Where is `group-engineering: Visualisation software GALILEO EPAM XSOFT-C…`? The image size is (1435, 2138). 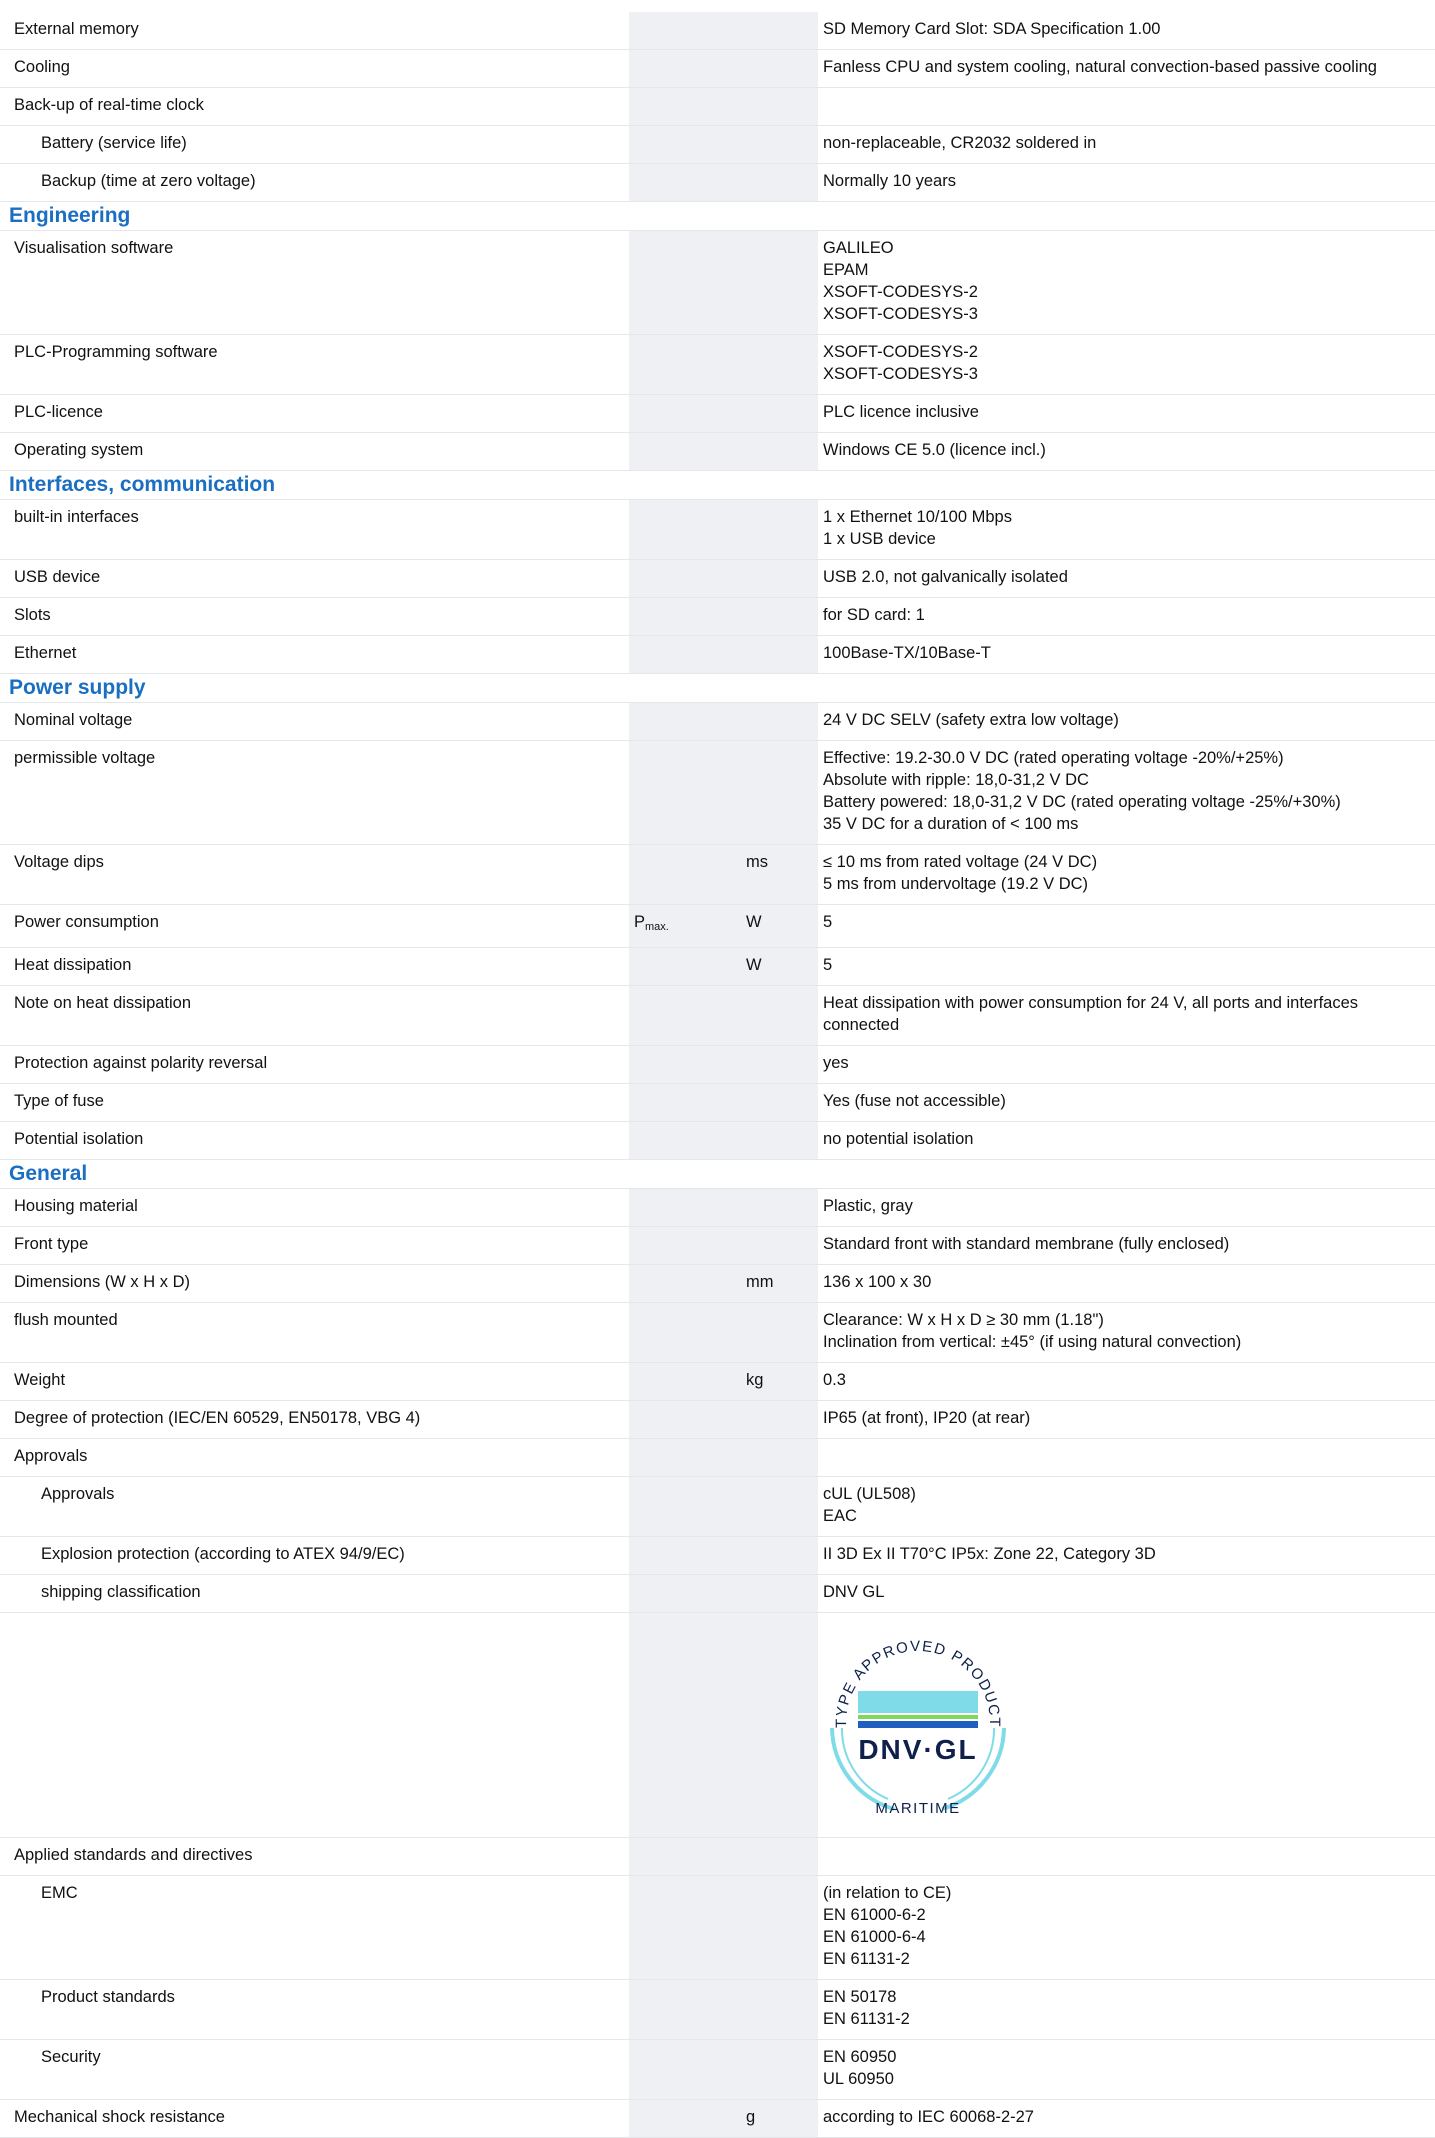
group-engineering: Visualisation software GALILEO EPAM XSOFT-C… is located at coordinates (717, 351).